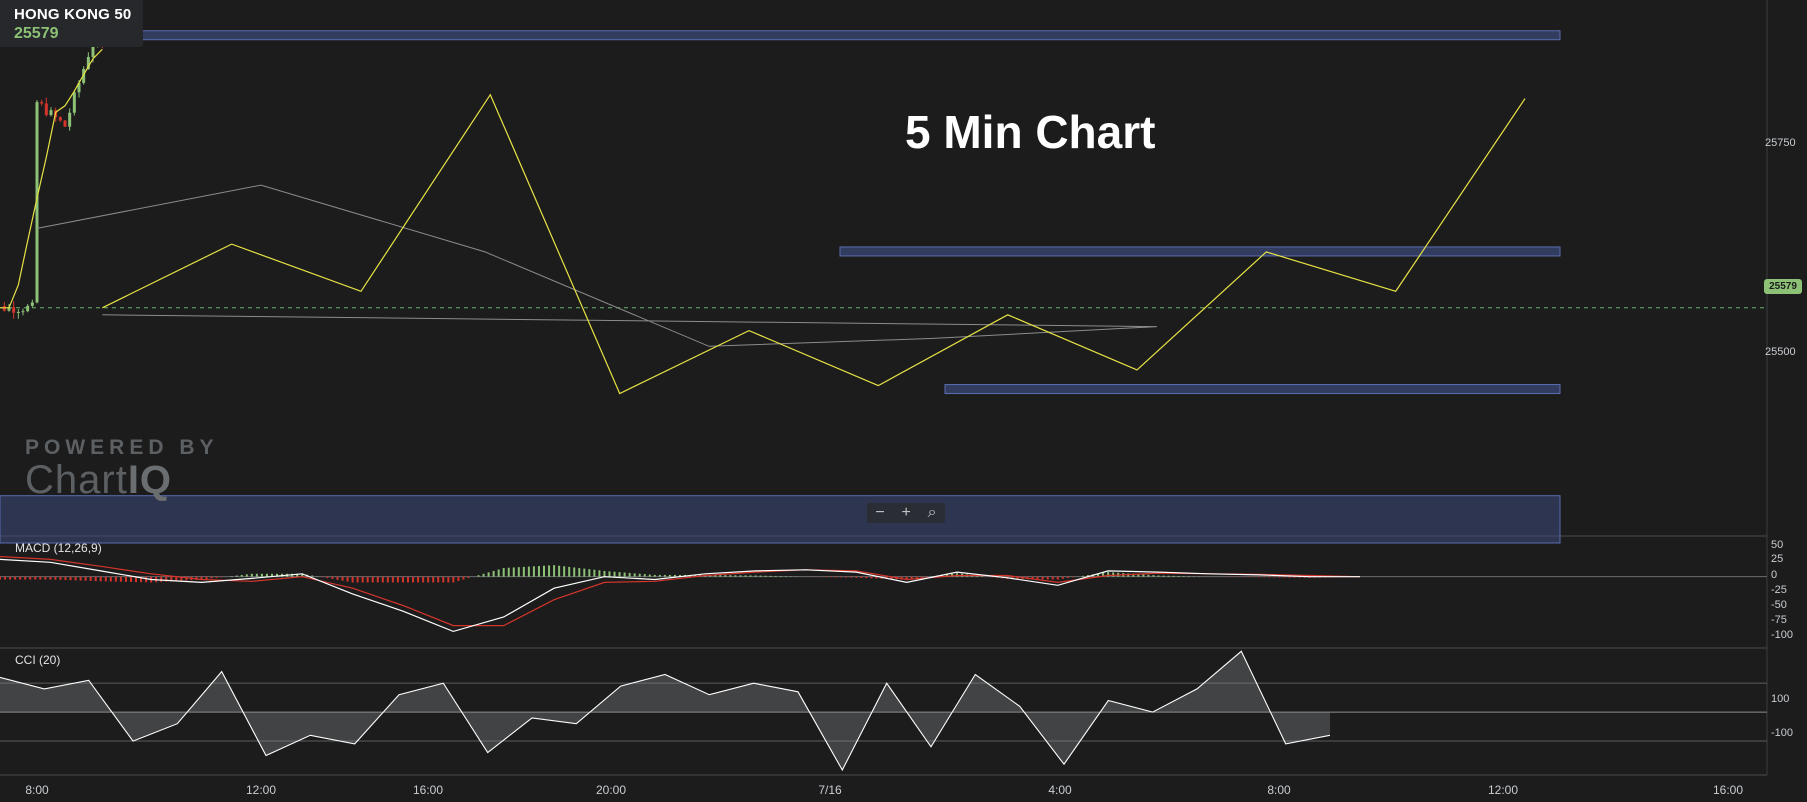  What do you see at coordinates (1779, 620) in the screenshot?
I see `y-tick-macd: -75` at bounding box center [1779, 620].